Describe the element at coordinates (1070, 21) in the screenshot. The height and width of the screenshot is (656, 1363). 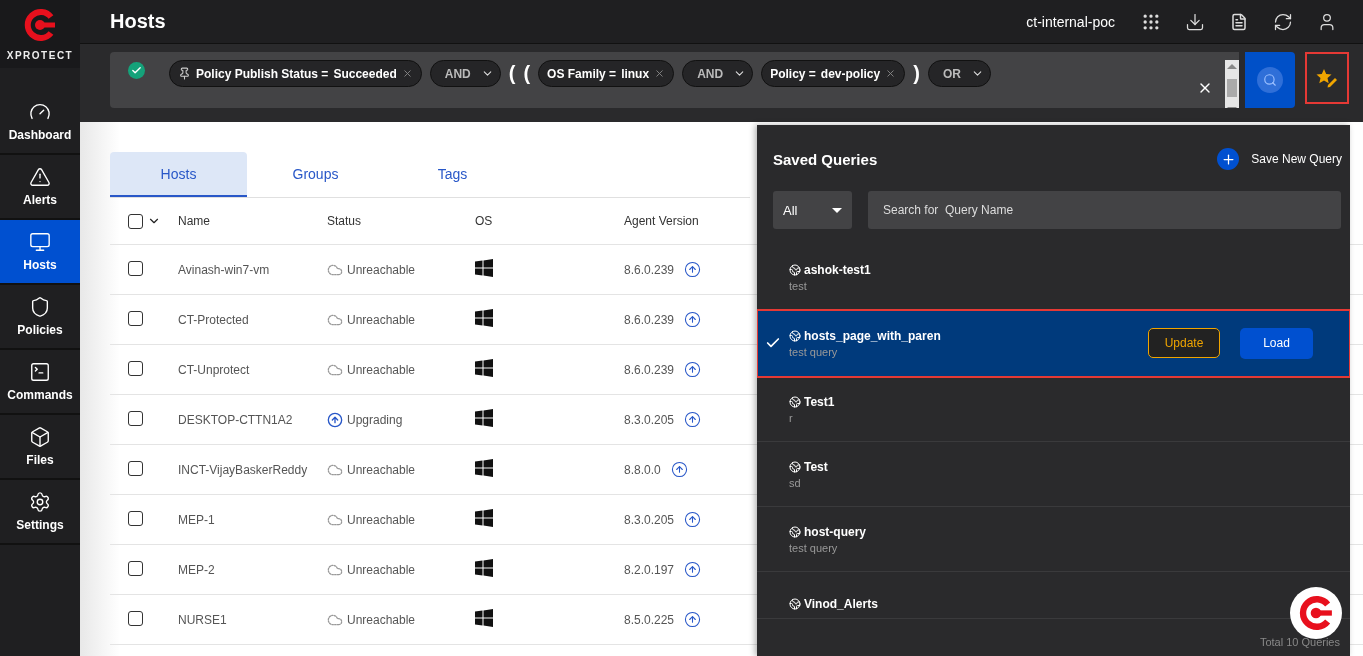
I see `tenant-name: ct-internal-poc` at that location.